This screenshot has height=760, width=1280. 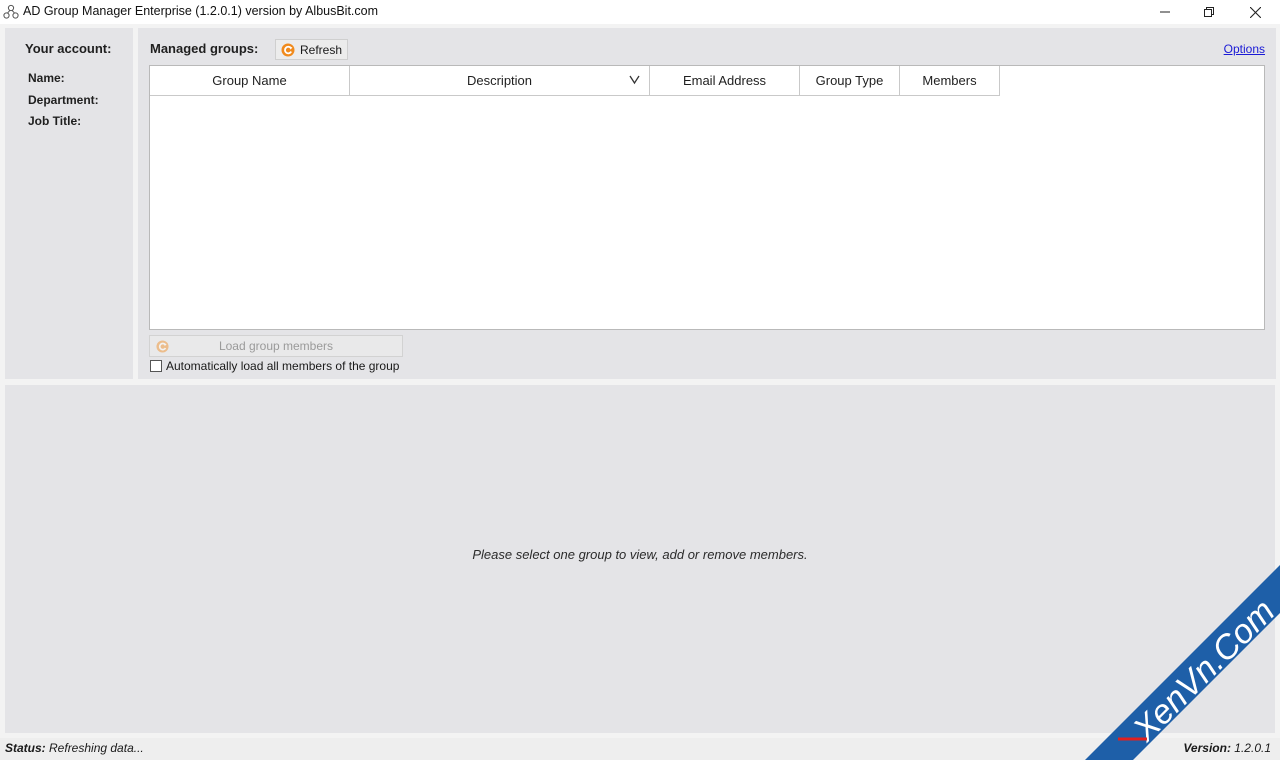 What do you see at coordinates (1207, 748) in the screenshot?
I see `version-label: Version:` at bounding box center [1207, 748].